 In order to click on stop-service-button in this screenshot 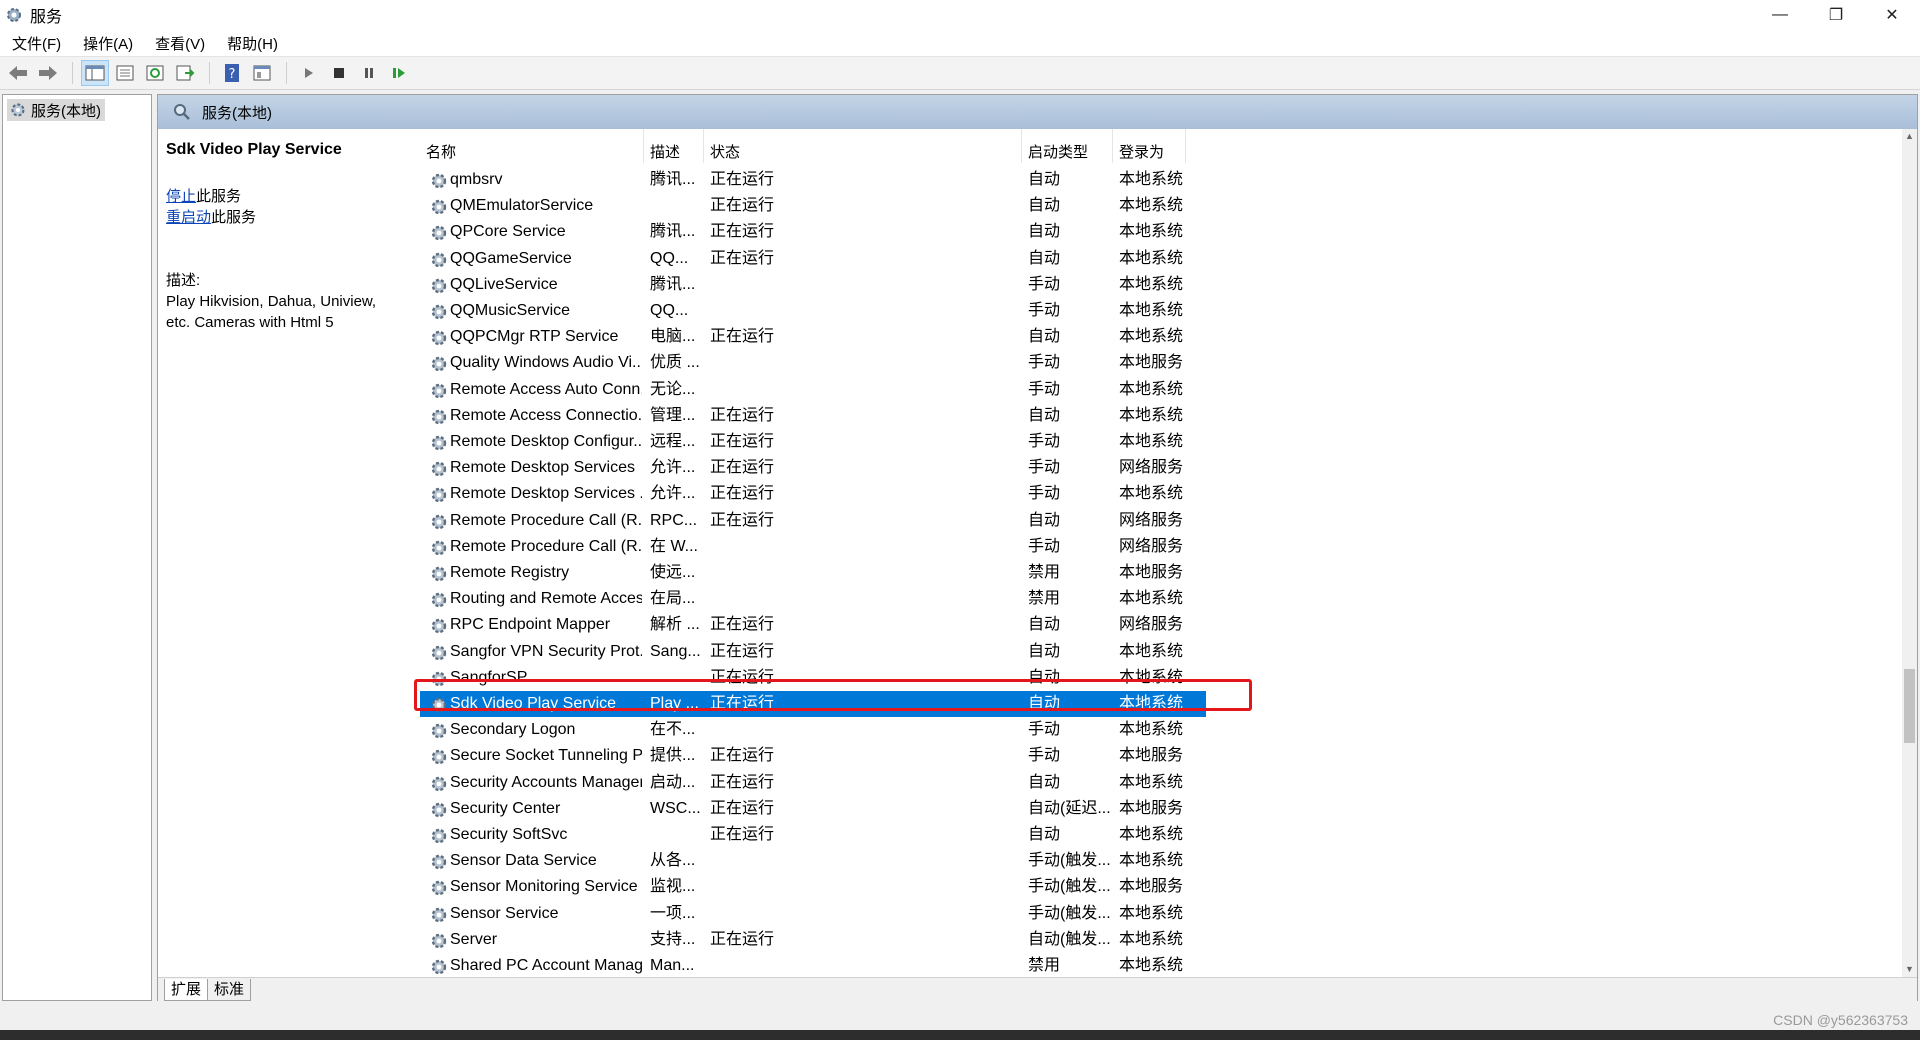, I will do `click(339, 73)`.